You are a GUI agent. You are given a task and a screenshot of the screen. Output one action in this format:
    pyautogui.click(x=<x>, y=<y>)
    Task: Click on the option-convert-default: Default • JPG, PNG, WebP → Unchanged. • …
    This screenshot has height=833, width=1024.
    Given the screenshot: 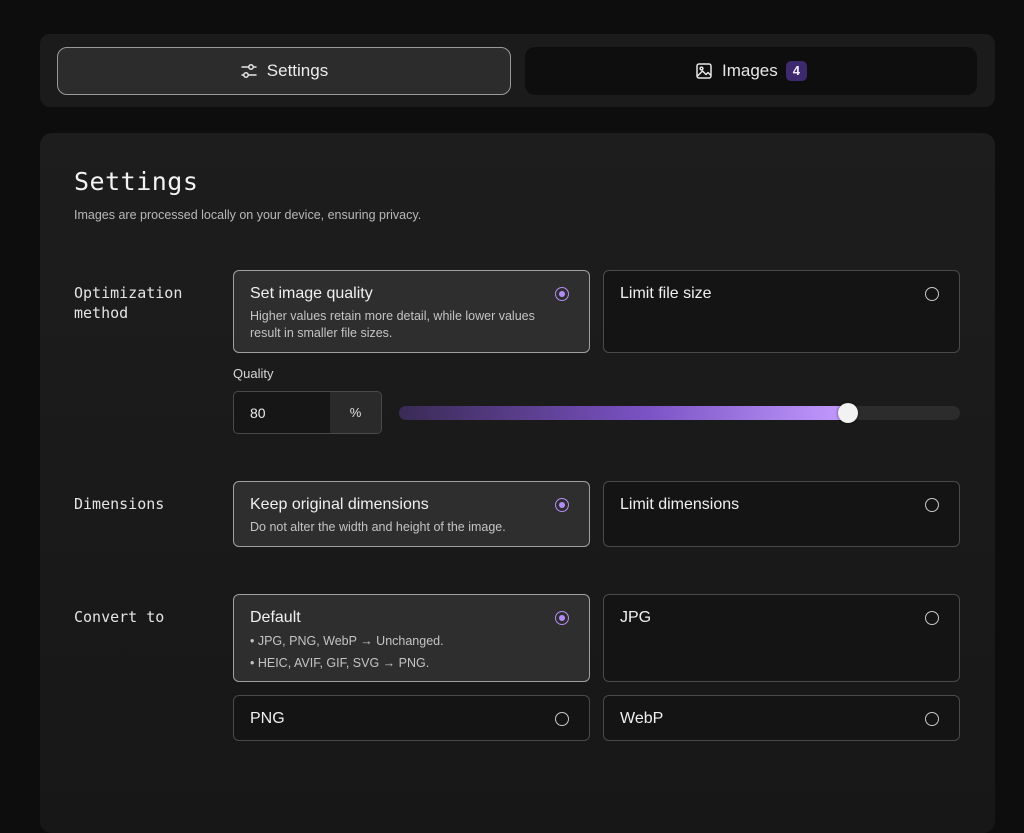 What is the action you would take?
    pyautogui.click(x=411, y=638)
    